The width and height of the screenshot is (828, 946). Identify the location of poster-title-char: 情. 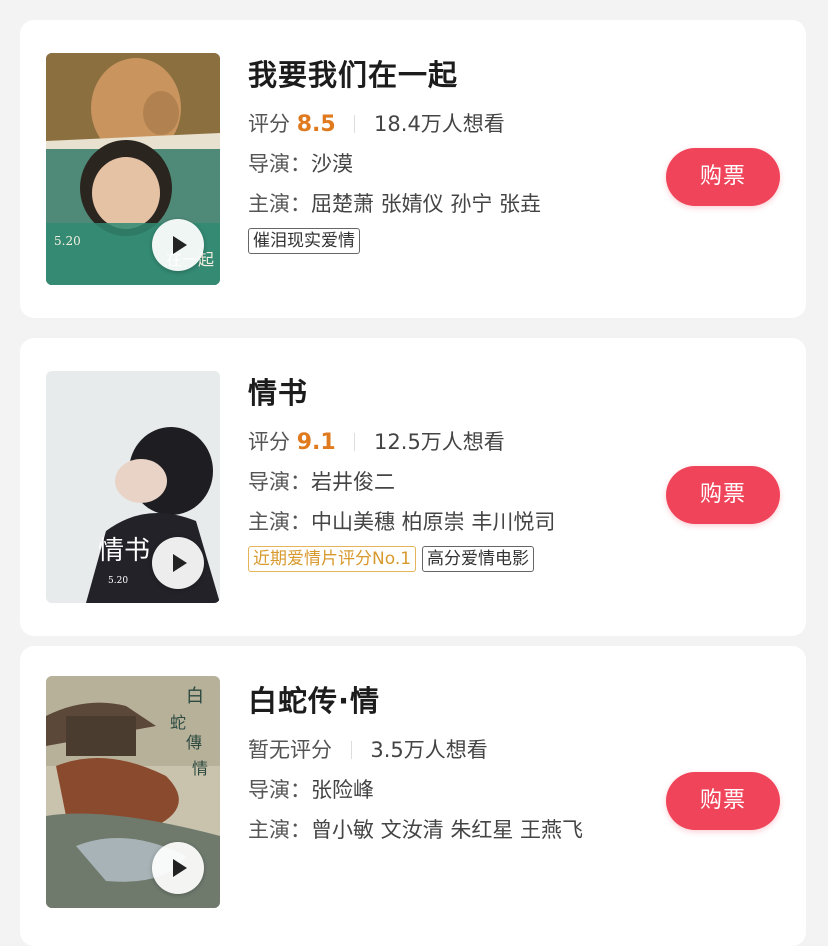
(200, 768).